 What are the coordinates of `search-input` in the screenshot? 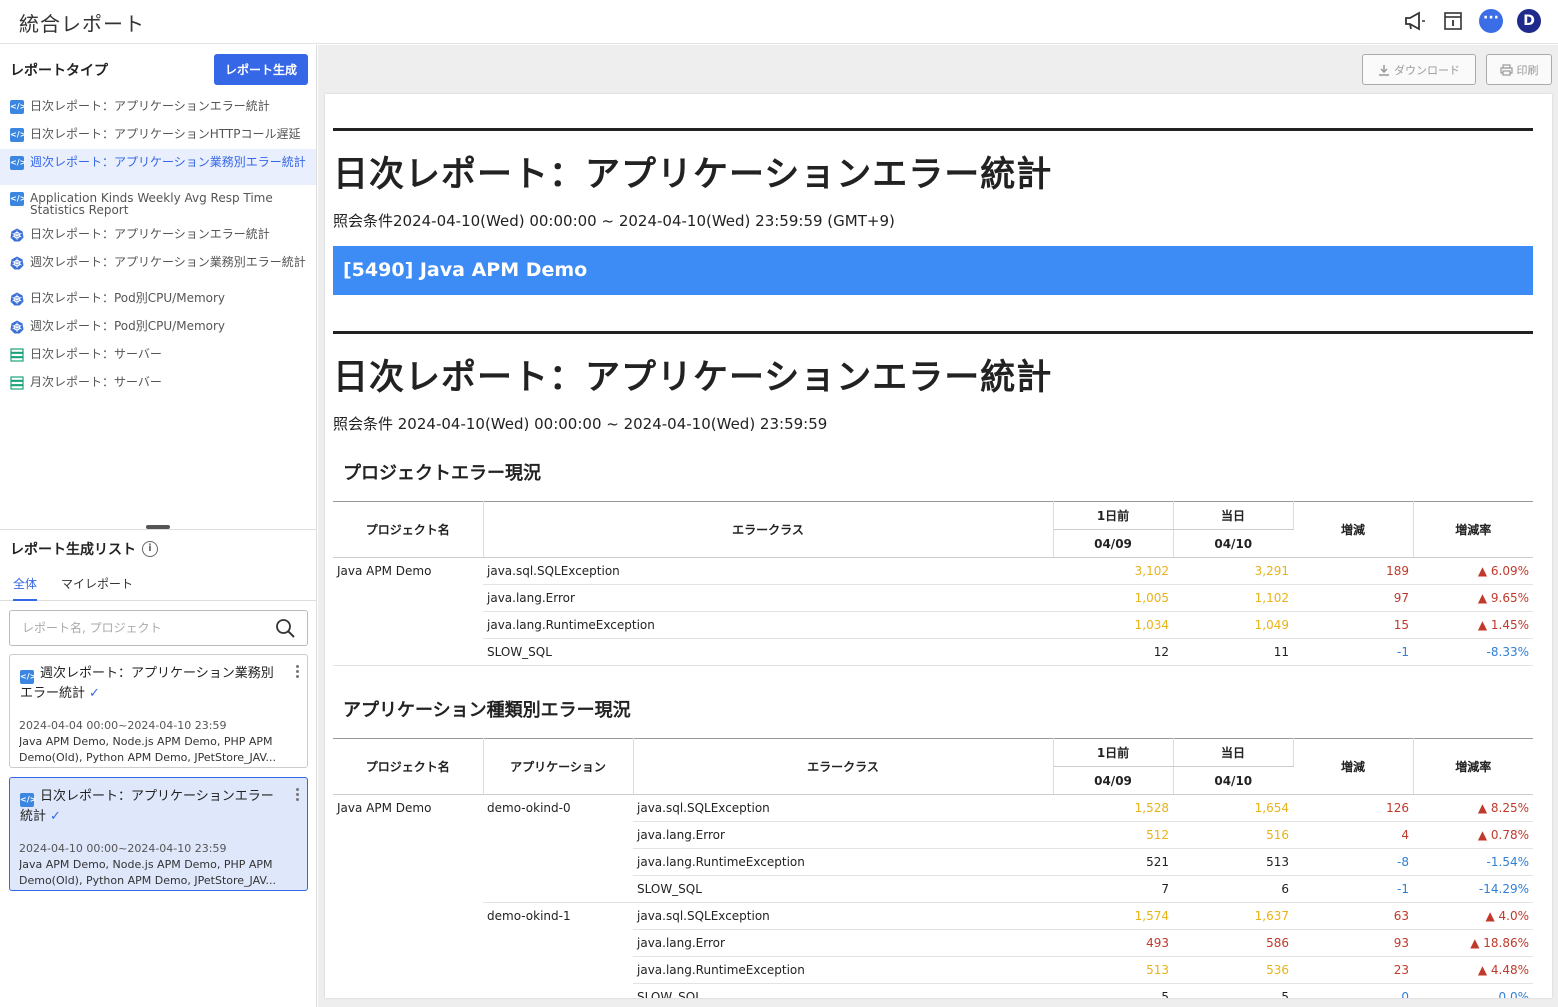 It's located at (135, 628).